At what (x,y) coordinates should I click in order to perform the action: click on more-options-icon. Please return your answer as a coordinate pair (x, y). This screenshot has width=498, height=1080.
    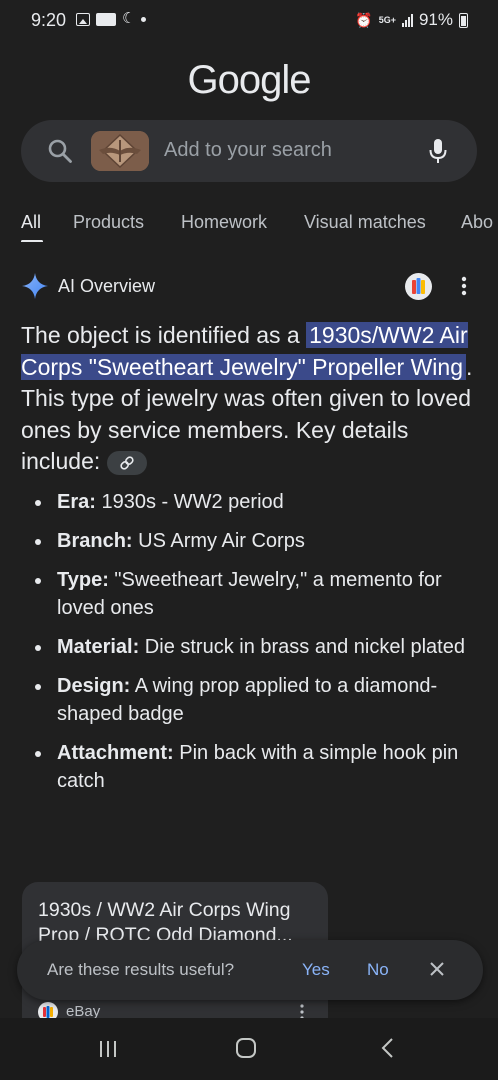
    Looking at the image, I should click on (464, 286).